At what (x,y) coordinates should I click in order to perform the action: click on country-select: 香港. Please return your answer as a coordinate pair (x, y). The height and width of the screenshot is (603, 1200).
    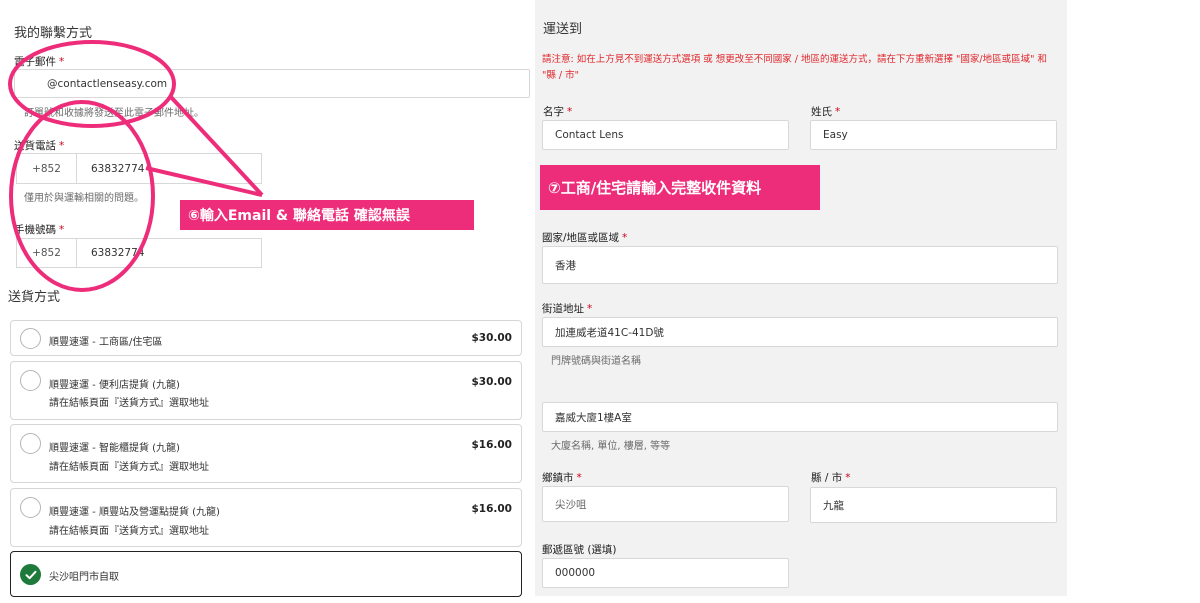
    Looking at the image, I should click on (800, 265).